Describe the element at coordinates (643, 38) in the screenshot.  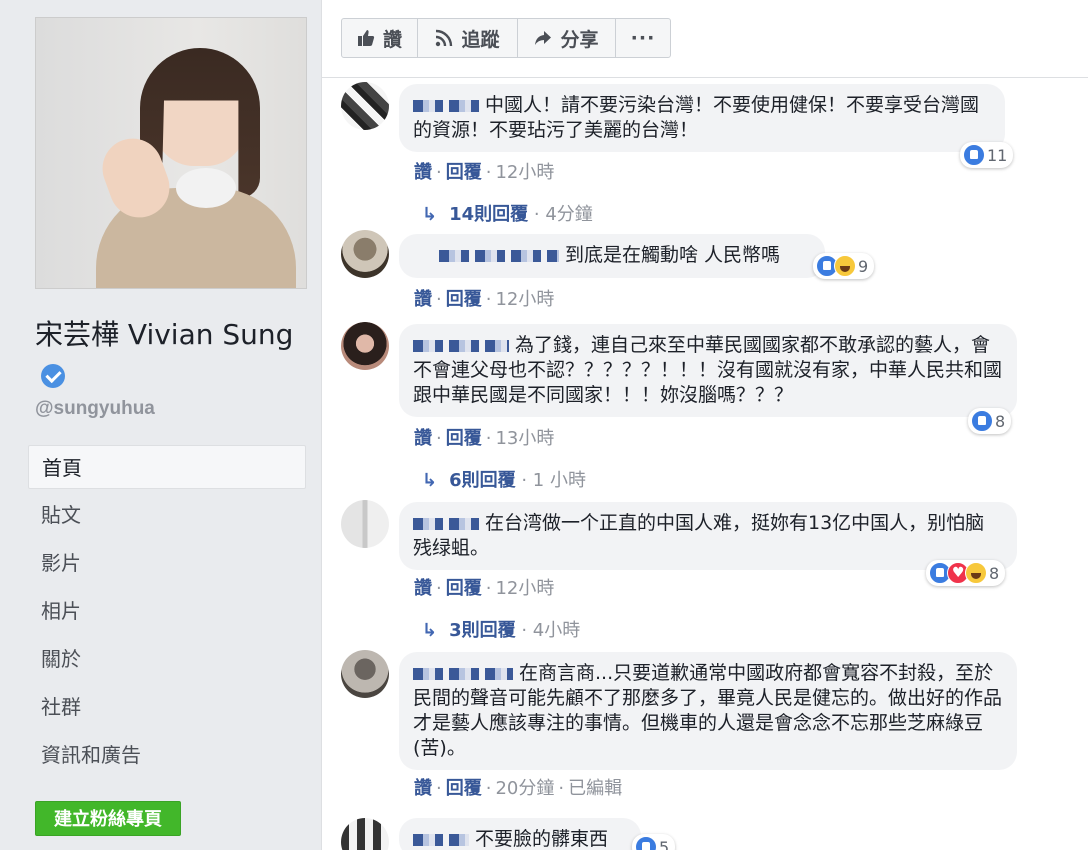
I see `more-options-button: ···` at that location.